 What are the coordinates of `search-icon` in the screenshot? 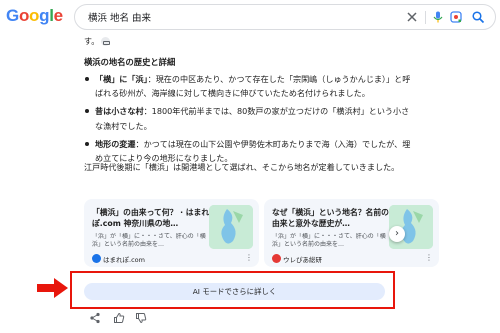 It's located at (478, 17).